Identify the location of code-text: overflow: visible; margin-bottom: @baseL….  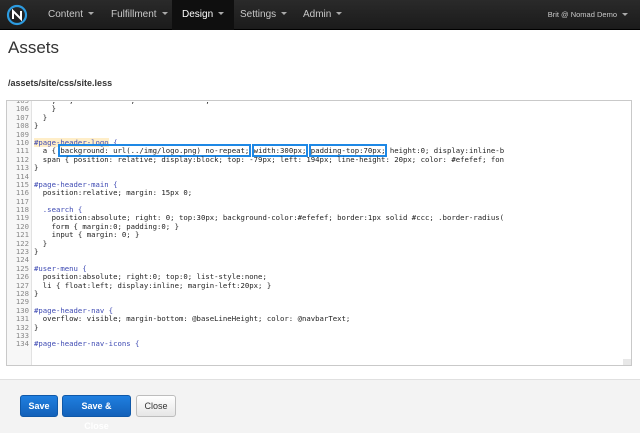
(192, 319).